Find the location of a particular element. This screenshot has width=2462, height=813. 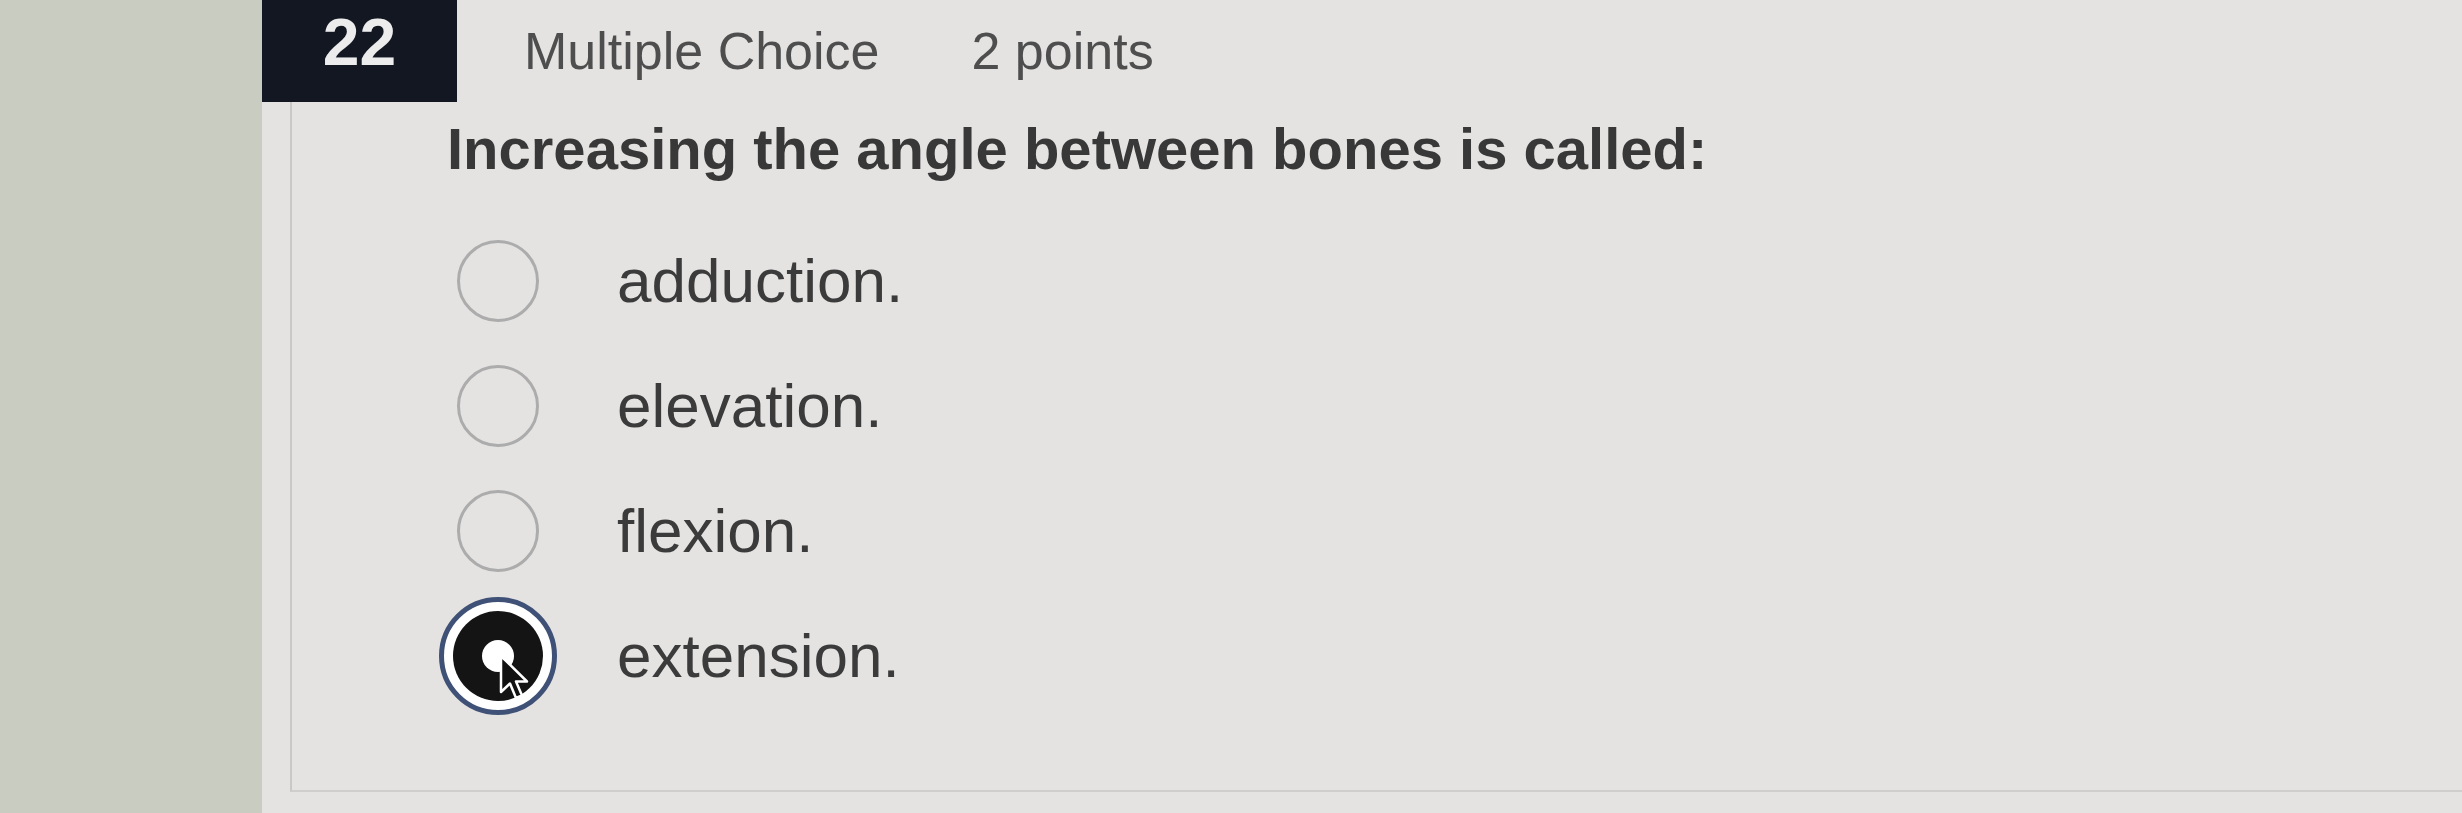

question-text: Increasing the angle between bones is called: is located at coordinates (1077, 149).